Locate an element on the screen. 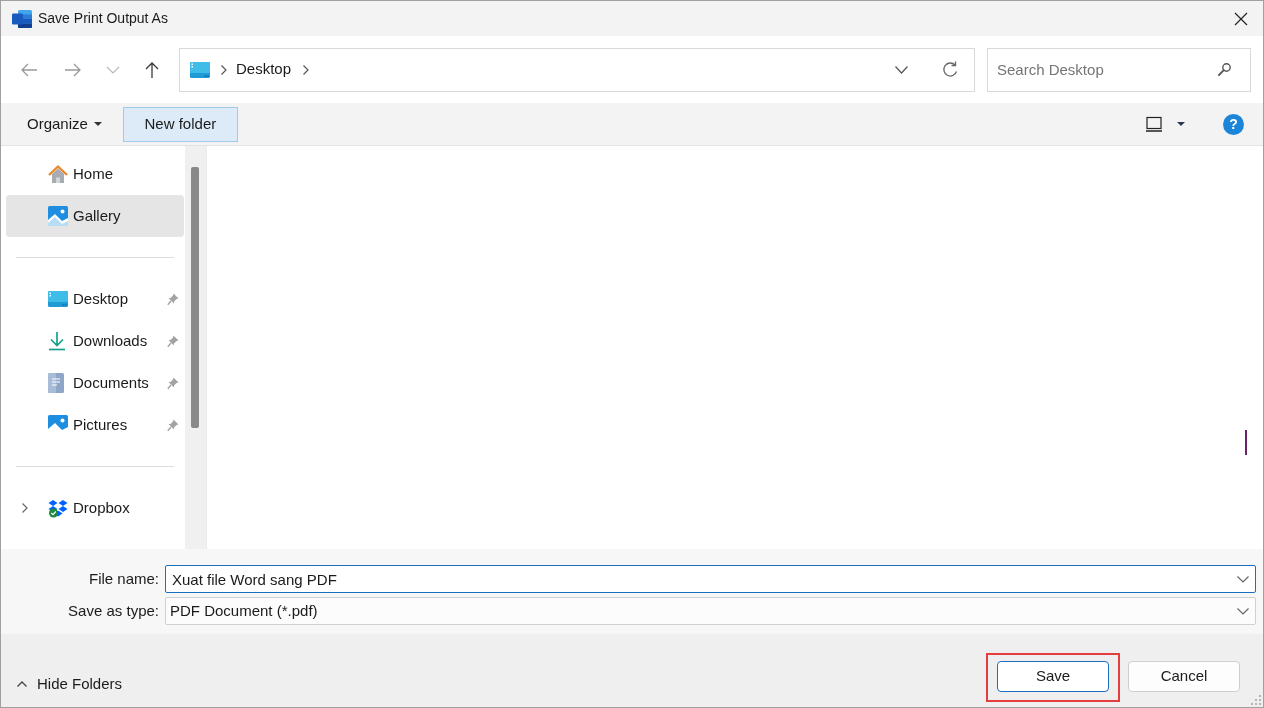  window-title: Save Print Output As is located at coordinates (103, 18).